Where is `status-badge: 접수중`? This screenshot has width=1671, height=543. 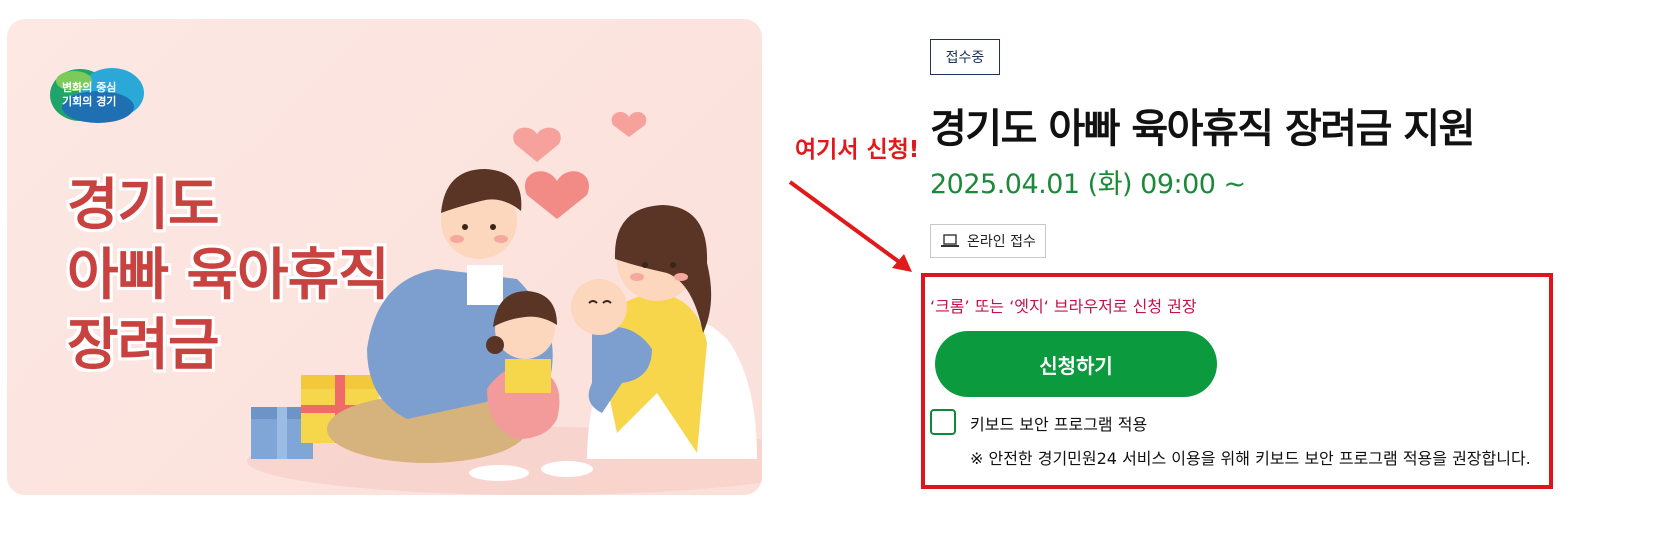 status-badge: 접수중 is located at coordinates (965, 57).